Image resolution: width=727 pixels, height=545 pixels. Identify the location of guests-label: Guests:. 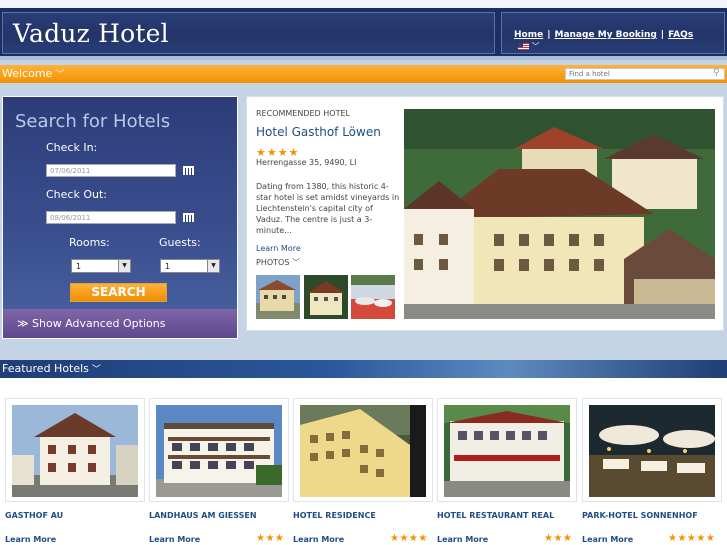
(180, 242).